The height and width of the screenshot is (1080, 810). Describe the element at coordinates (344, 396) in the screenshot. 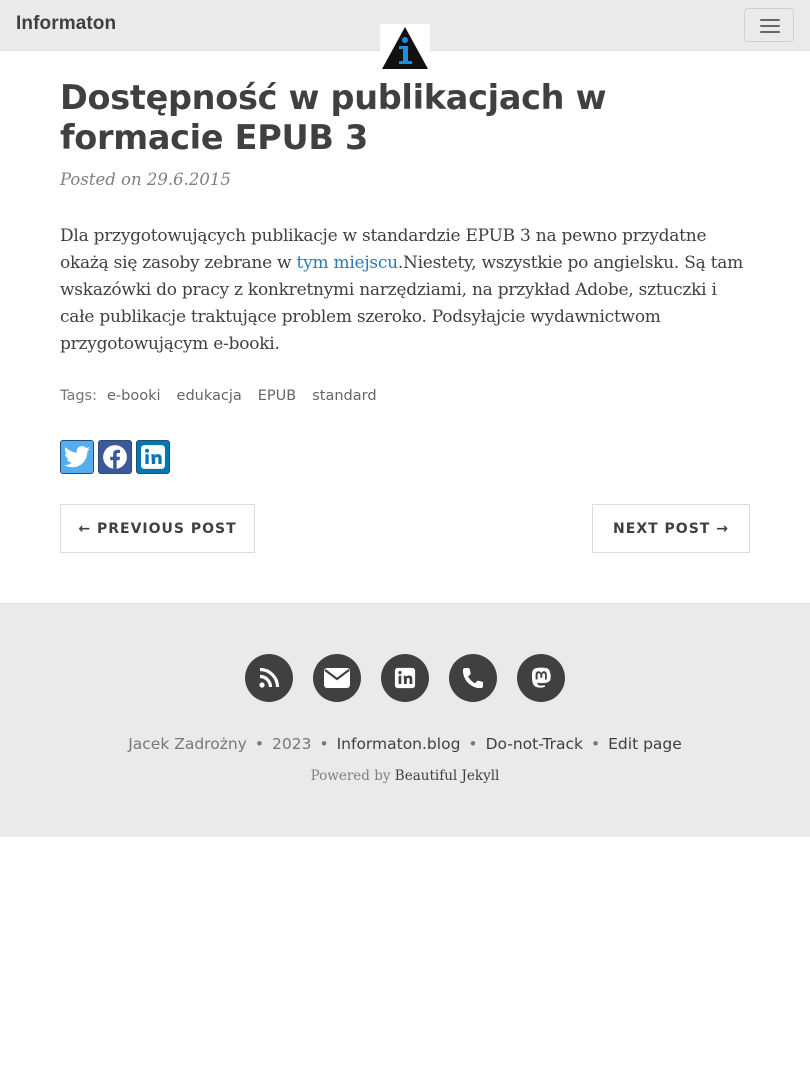

I see `tag-link: standard` at that location.